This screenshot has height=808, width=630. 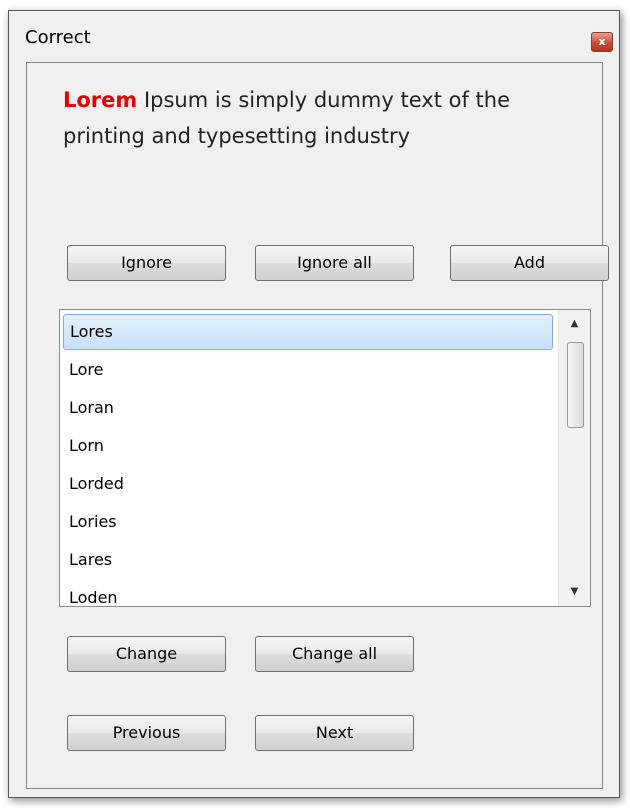 What do you see at coordinates (575, 385) in the screenshot?
I see `scroll-thumb` at bounding box center [575, 385].